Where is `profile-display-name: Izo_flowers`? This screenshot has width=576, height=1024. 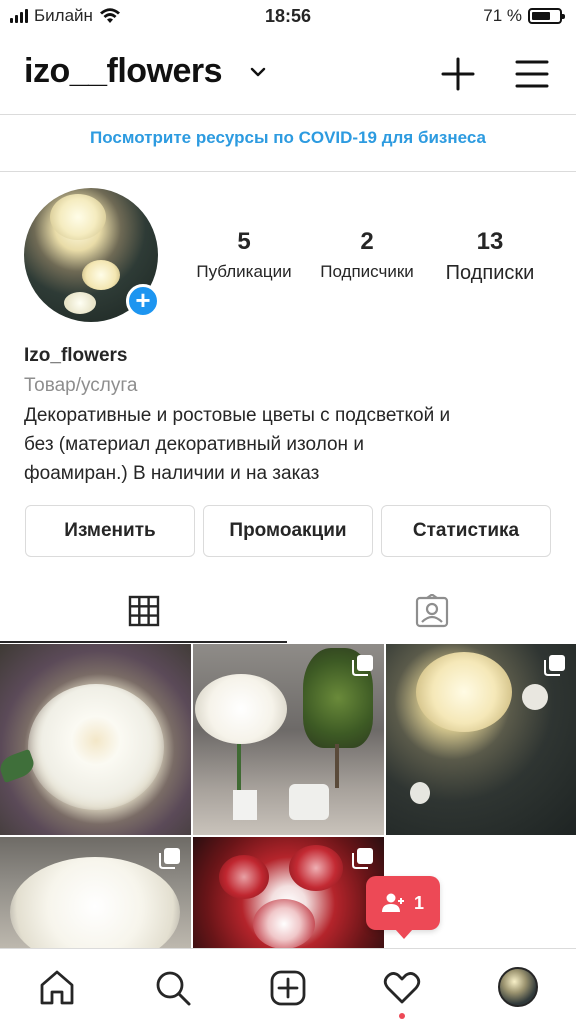
profile-display-name: Izo_flowers is located at coordinates (76, 355).